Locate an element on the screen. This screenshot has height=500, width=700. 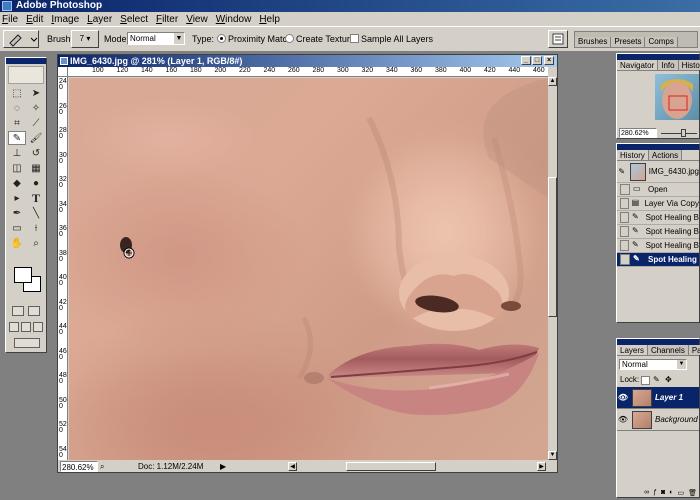
lock-brush-icon: ✎ is located at coordinates (656, 379).